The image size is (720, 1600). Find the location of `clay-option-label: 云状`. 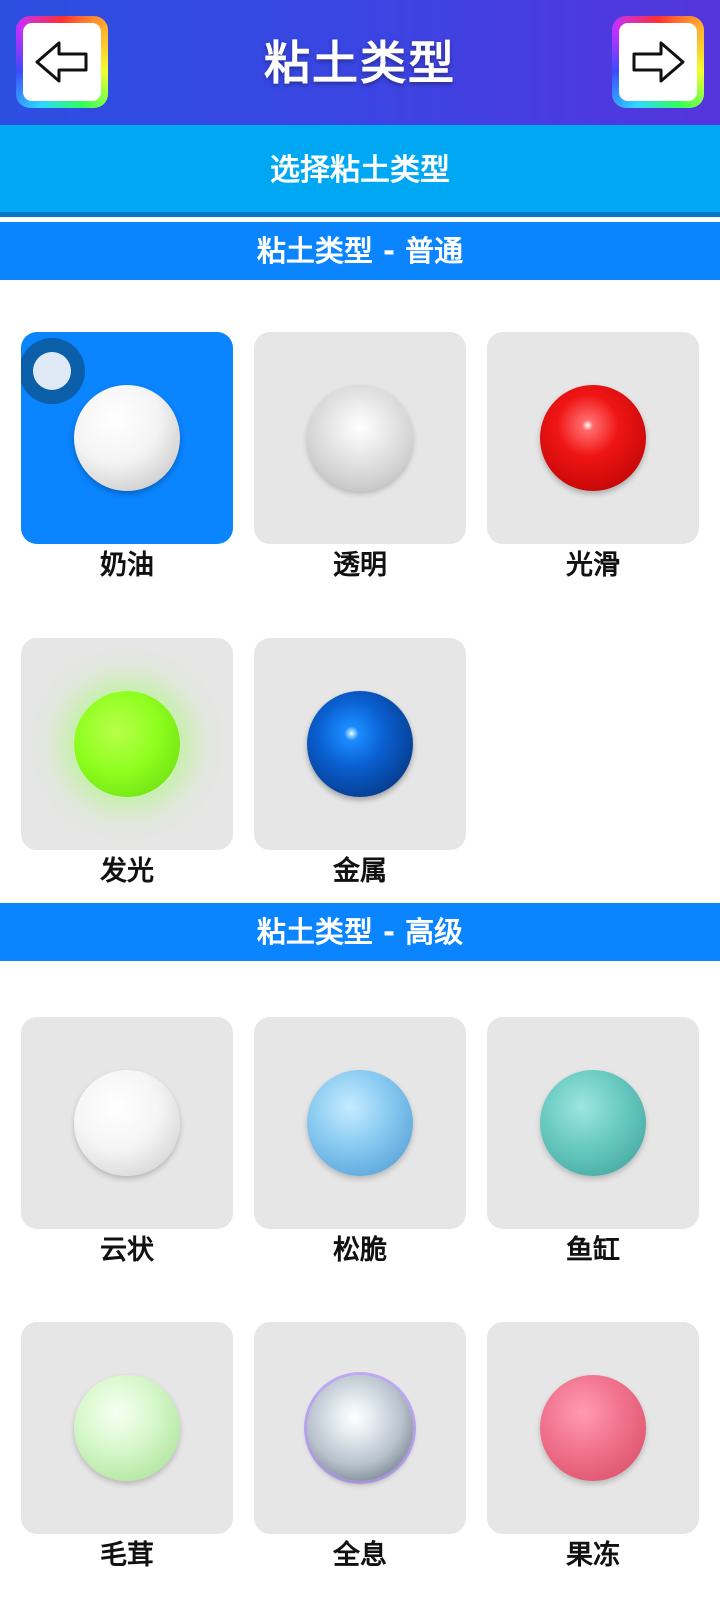

clay-option-label: 云状 is located at coordinates (127, 1250).